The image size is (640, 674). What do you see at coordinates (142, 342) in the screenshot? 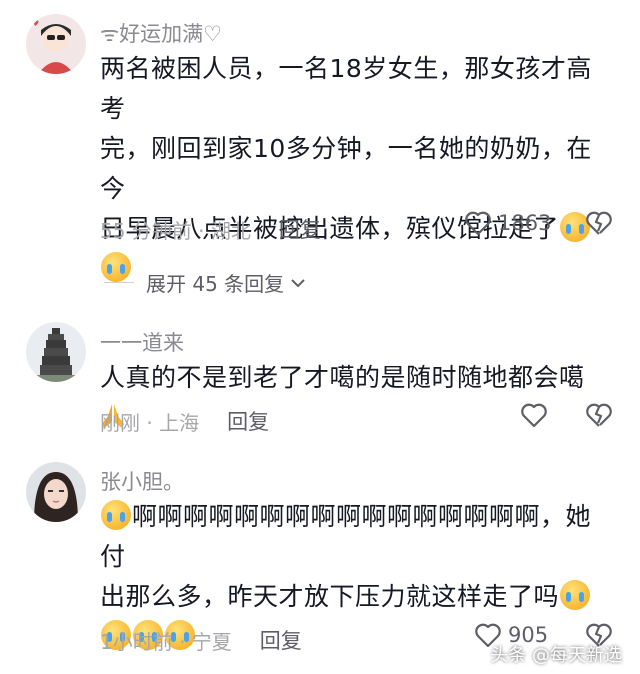
I see `username: 一一道来` at bounding box center [142, 342].